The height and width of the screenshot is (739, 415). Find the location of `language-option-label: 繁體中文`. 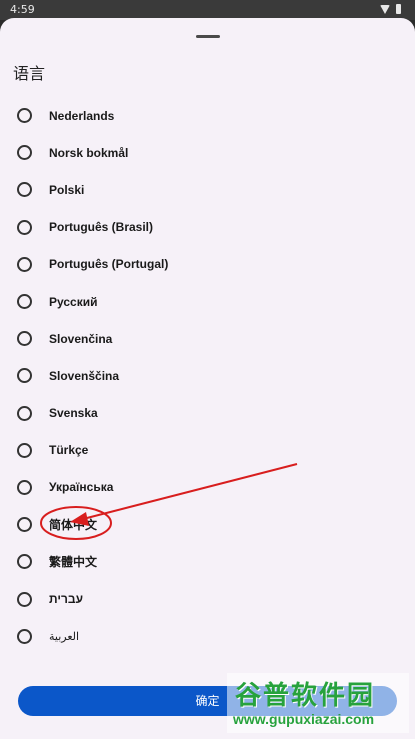

language-option-label: 繁體中文 is located at coordinates (73, 562).